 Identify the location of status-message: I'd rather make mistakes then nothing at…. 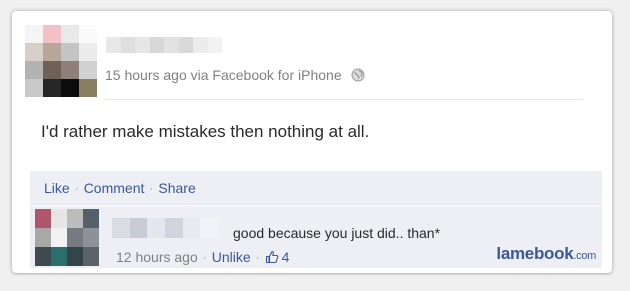
(205, 131).